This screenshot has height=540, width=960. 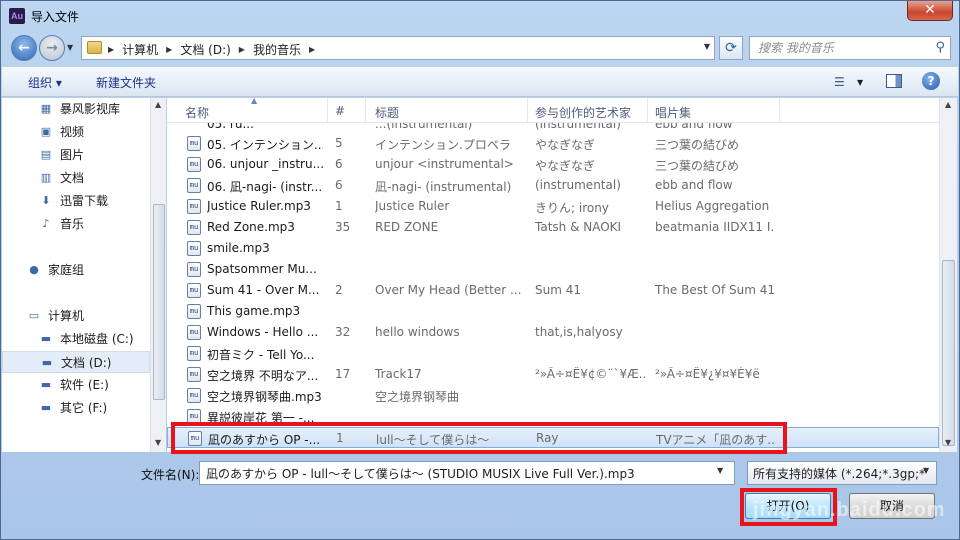 What do you see at coordinates (931, 81) in the screenshot?
I see `help-icon: ?` at bounding box center [931, 81].